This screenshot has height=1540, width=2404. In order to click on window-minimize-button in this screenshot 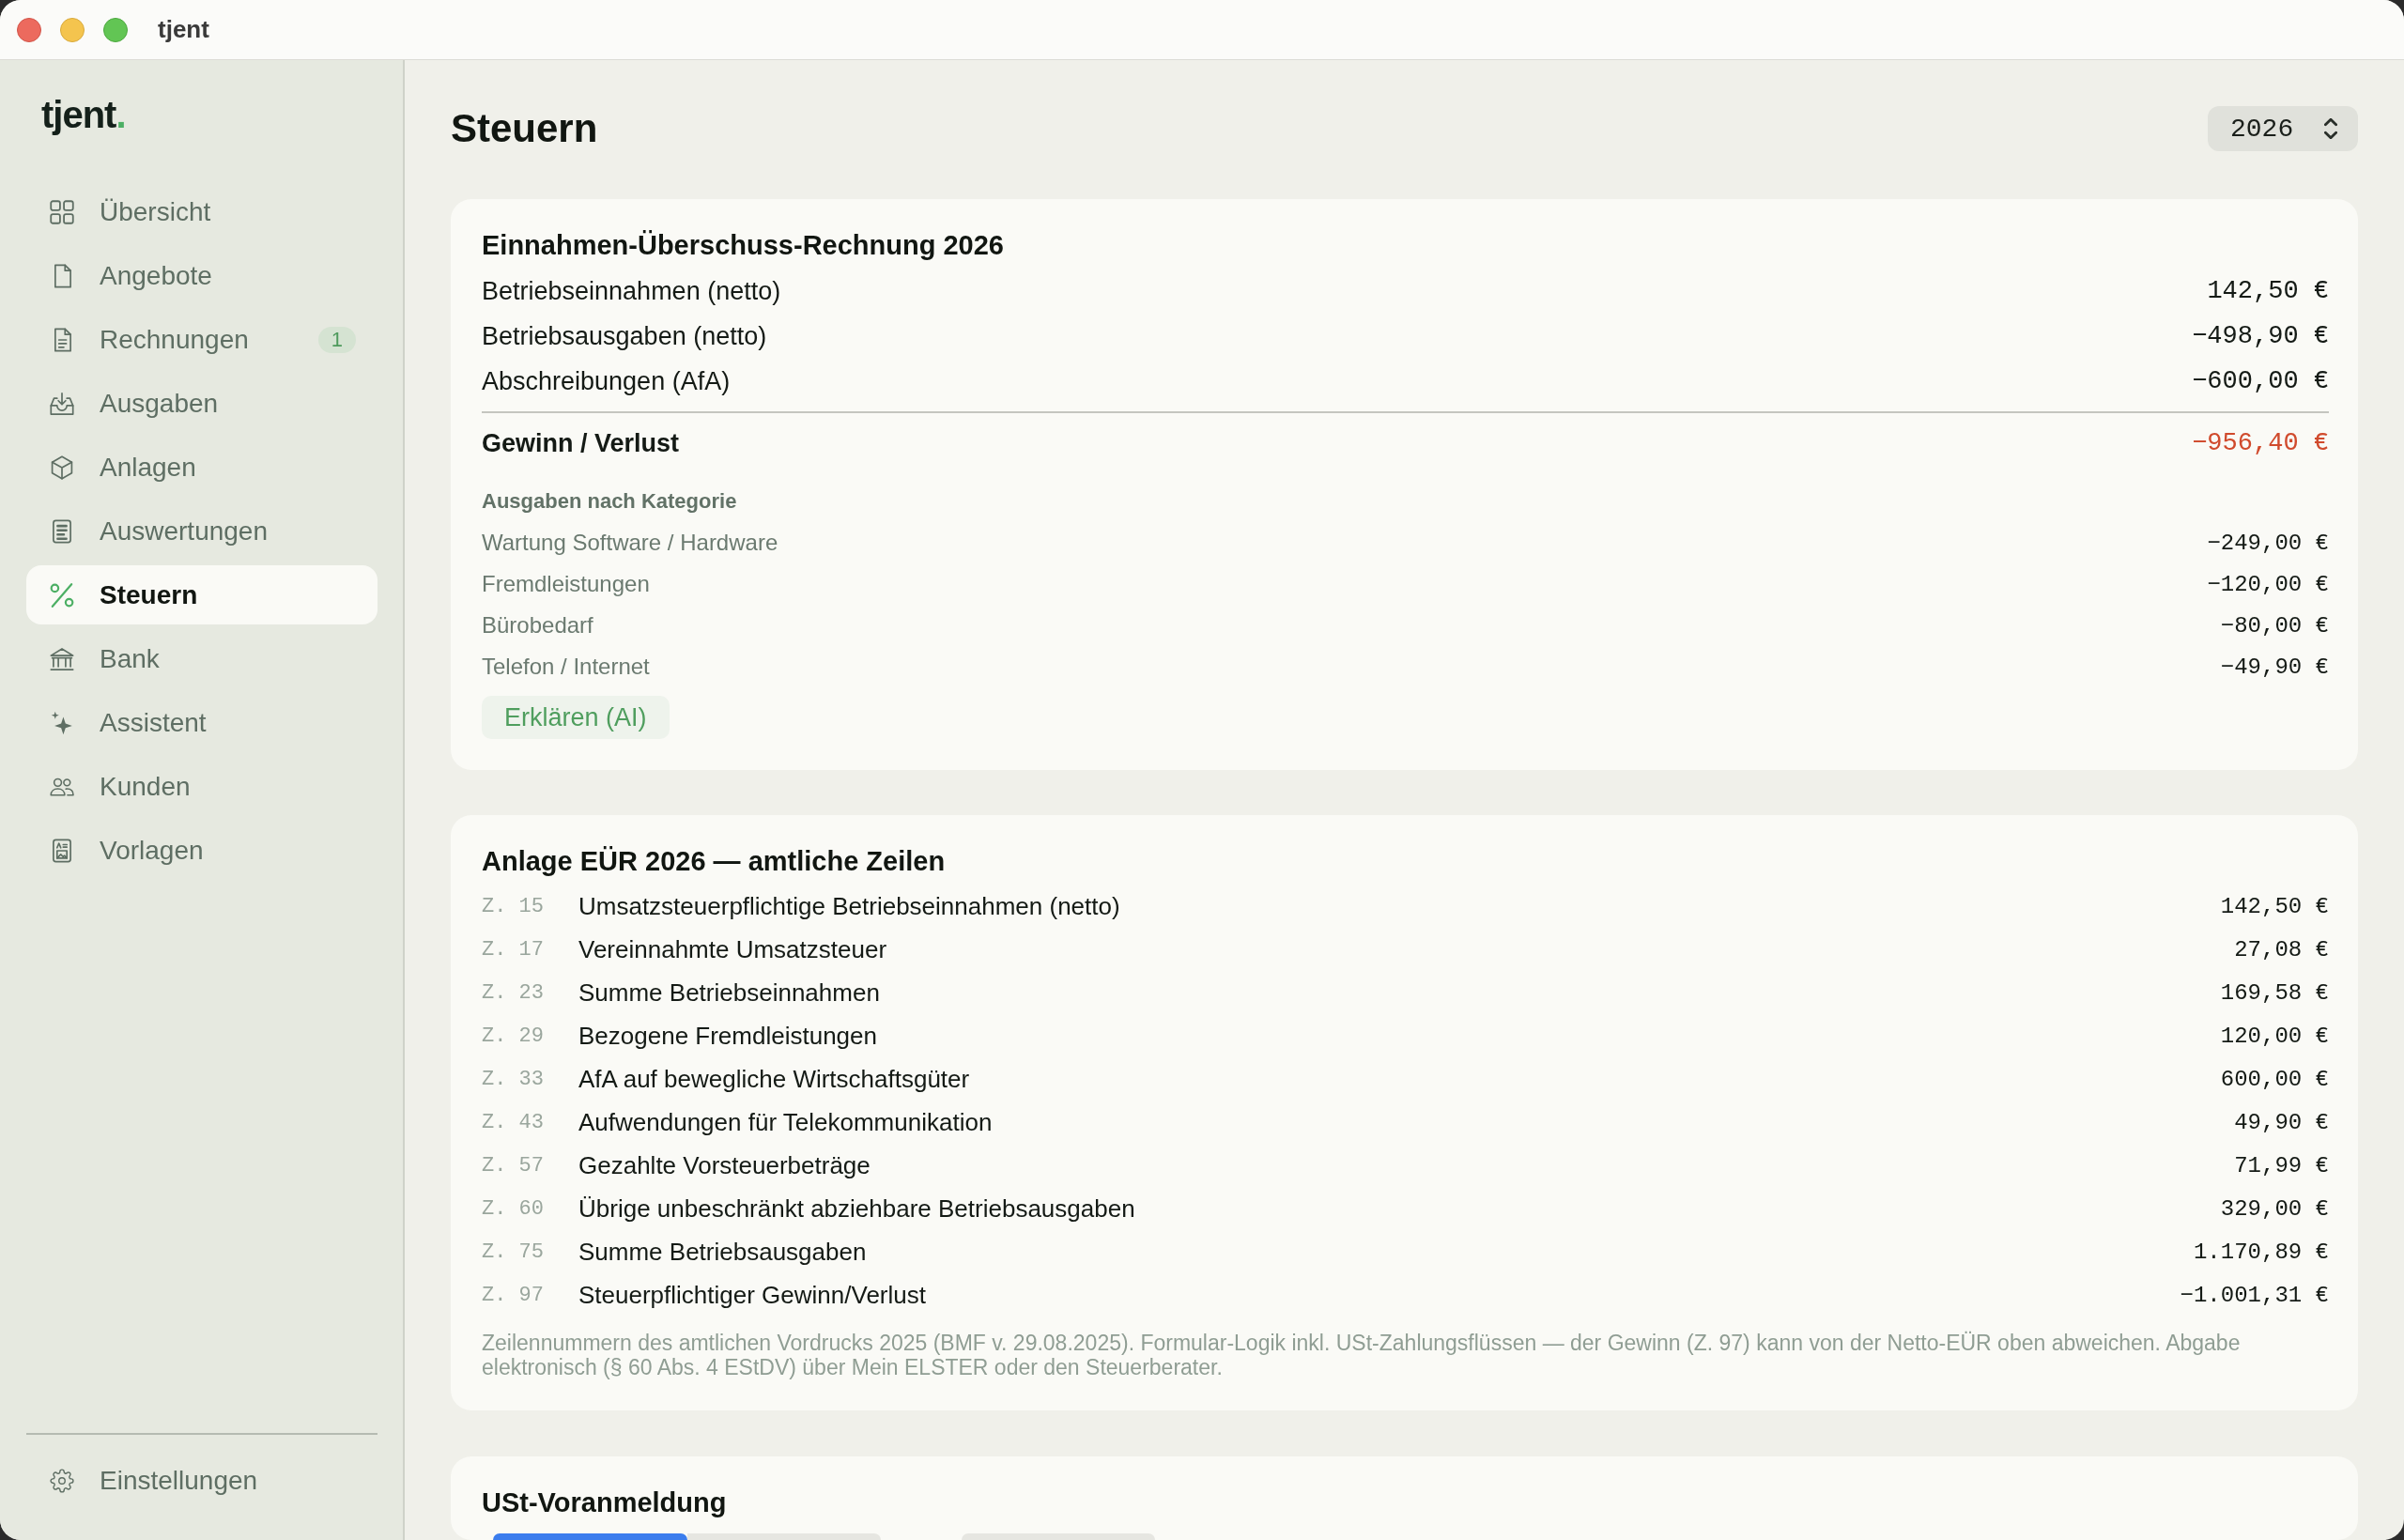, I will do `click(72, 29)`.